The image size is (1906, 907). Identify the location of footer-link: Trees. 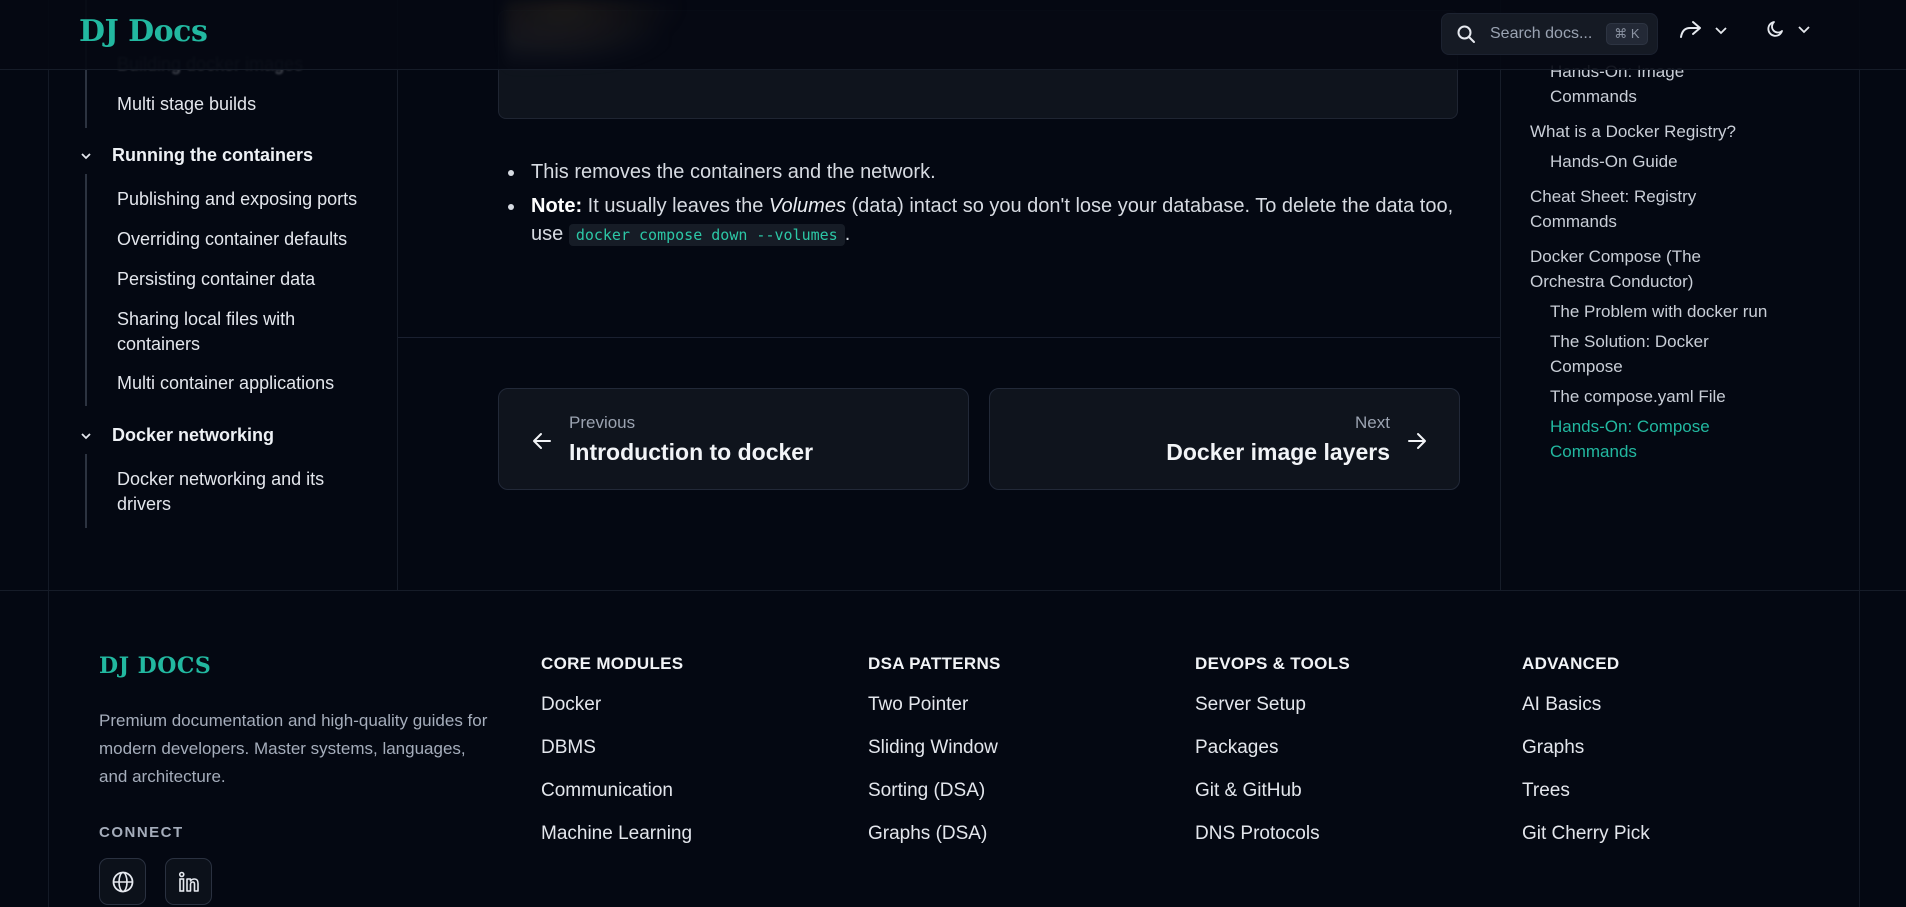
(1586, 801).